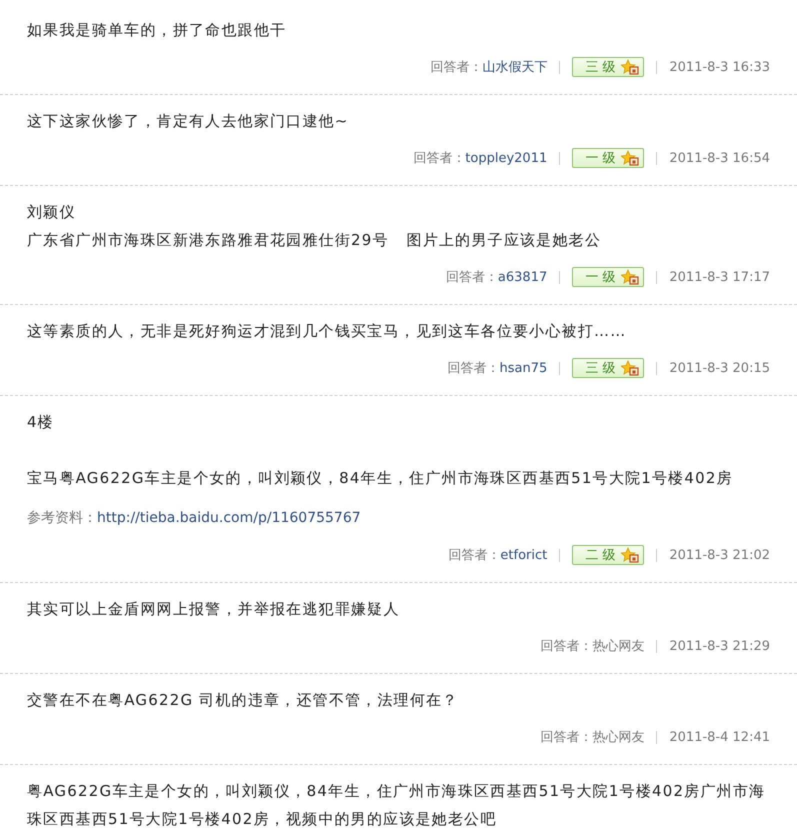 The image size is (797, 836). What do you see at coordinates (188, 121) in the screenshot?
I see `answer-text: 这下这家伙惨了，肯定有人去他家门口逮他~` at bounding box center [188, 121].